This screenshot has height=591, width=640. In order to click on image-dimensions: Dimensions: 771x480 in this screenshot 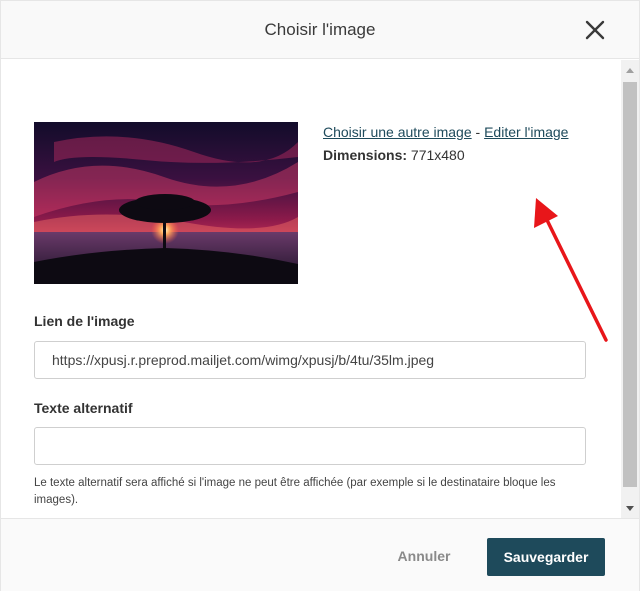, I will do `click(394, 155)`.